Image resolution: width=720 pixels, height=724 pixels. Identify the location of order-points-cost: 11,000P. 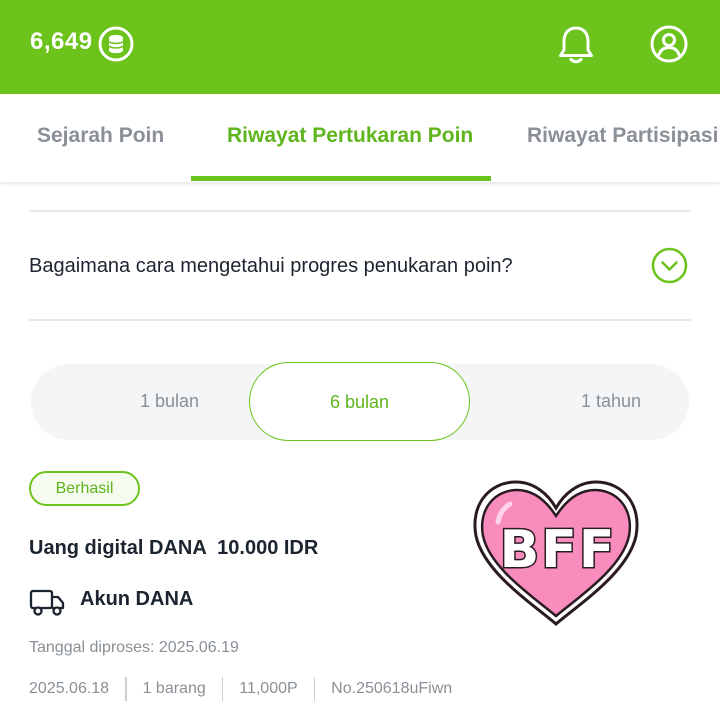
(268, 688).